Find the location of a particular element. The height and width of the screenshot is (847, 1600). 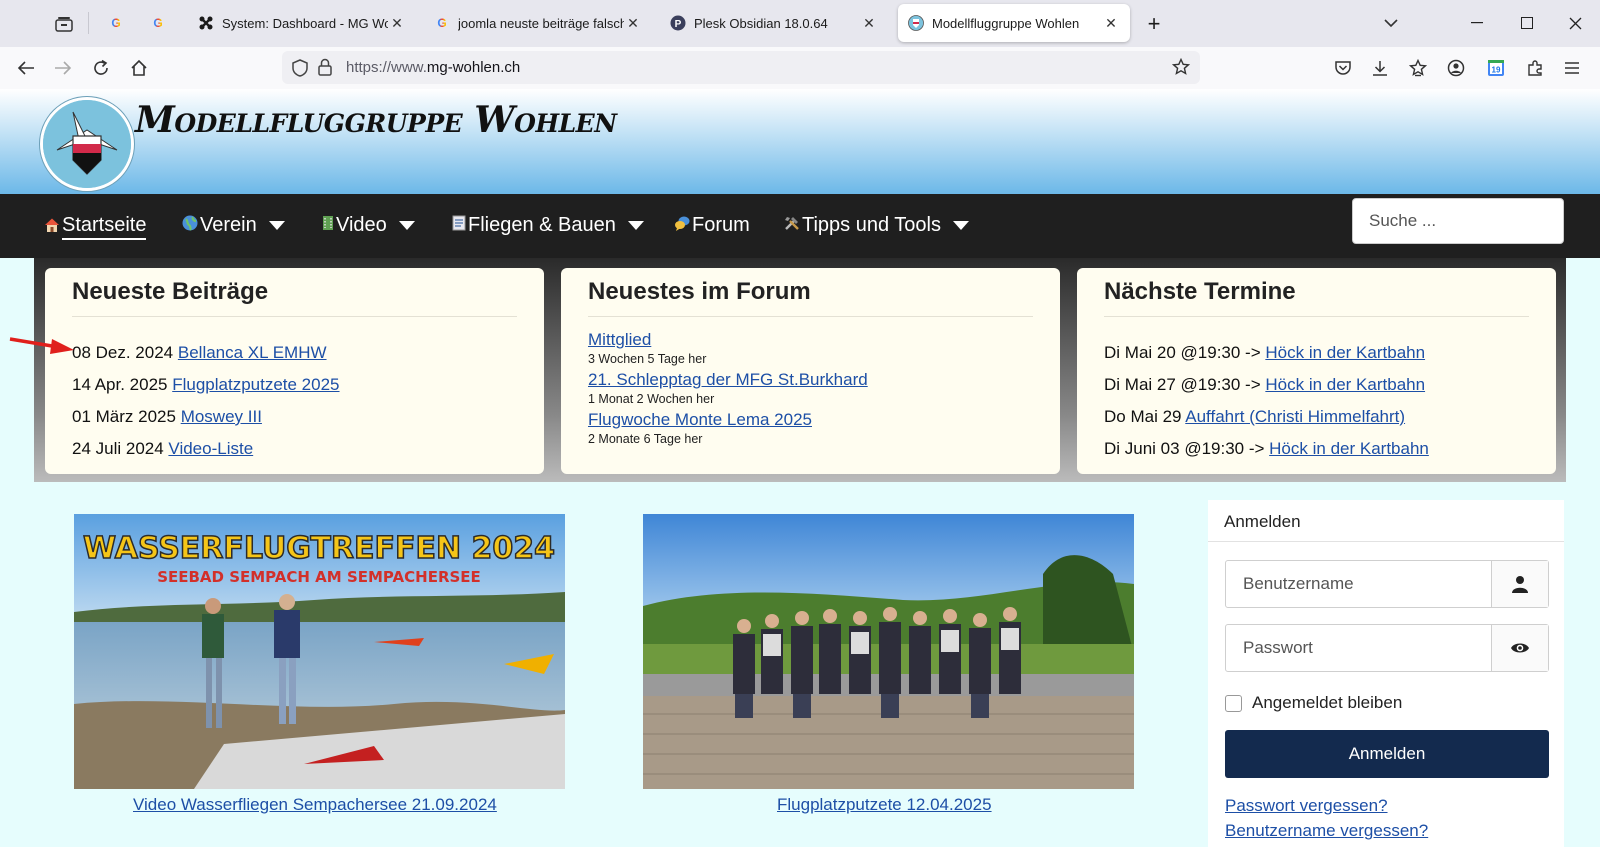

menu-verein: Verein is located at coordinates (233, 225).